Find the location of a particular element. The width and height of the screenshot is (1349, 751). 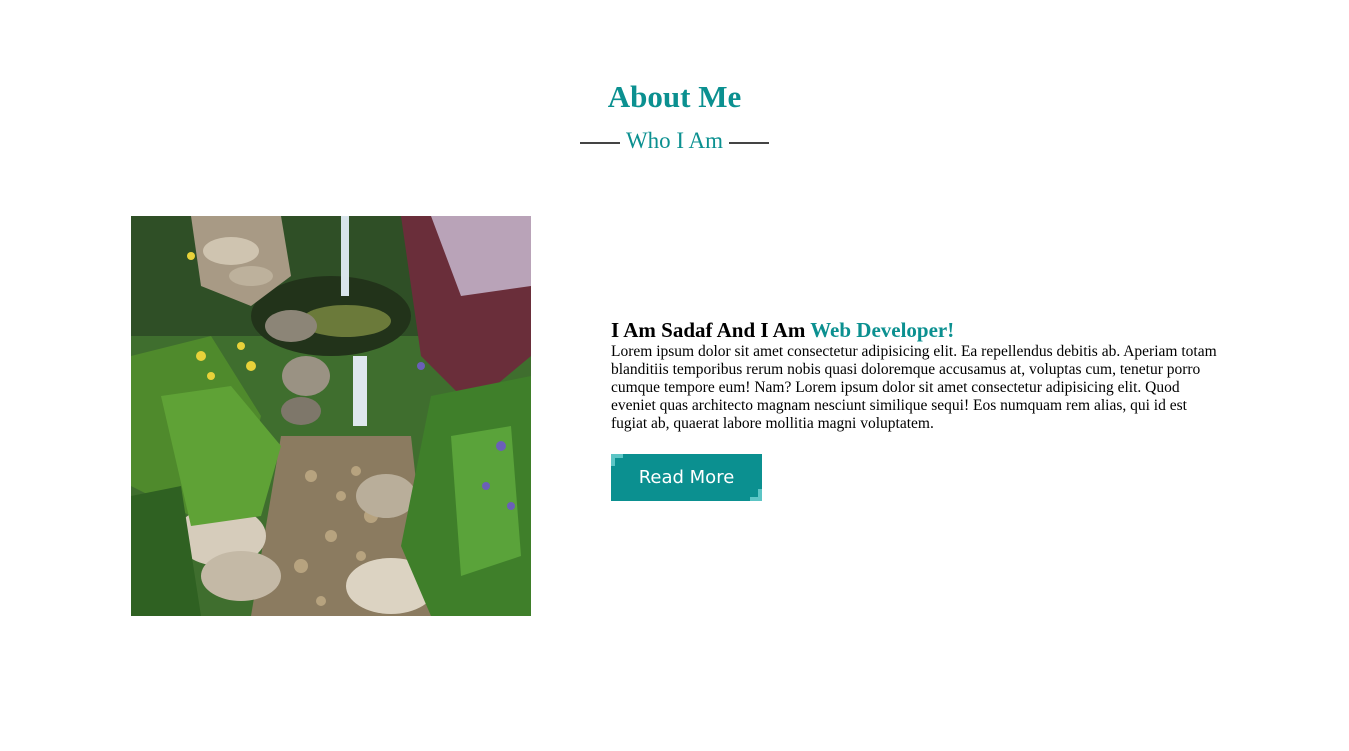

read-more-label: Read More is located at coordinates (686, 477).